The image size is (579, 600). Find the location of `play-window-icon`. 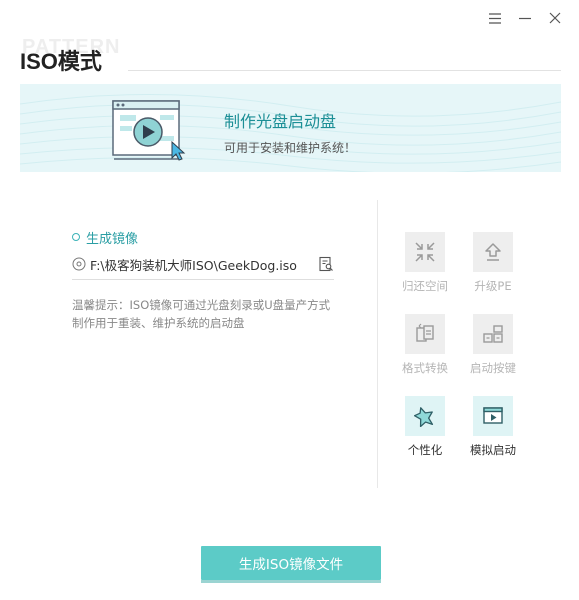

play-window-icon is located at coordinates (493, 416).